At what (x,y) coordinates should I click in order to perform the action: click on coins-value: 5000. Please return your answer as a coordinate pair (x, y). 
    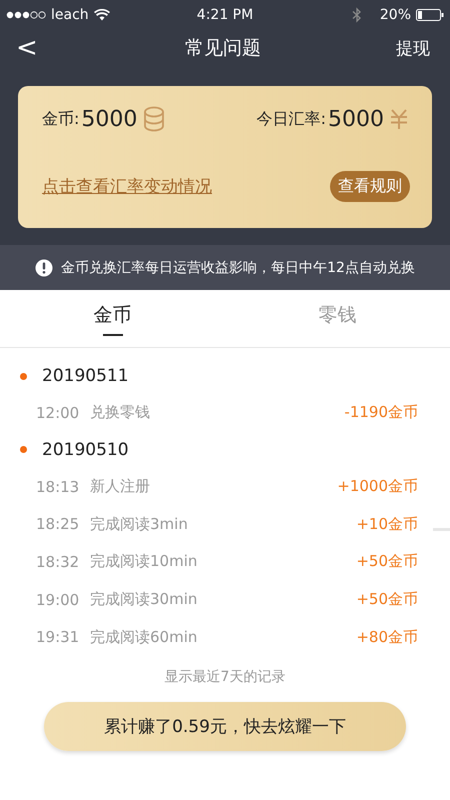
    Looking at the image, I should click on (109, 119).